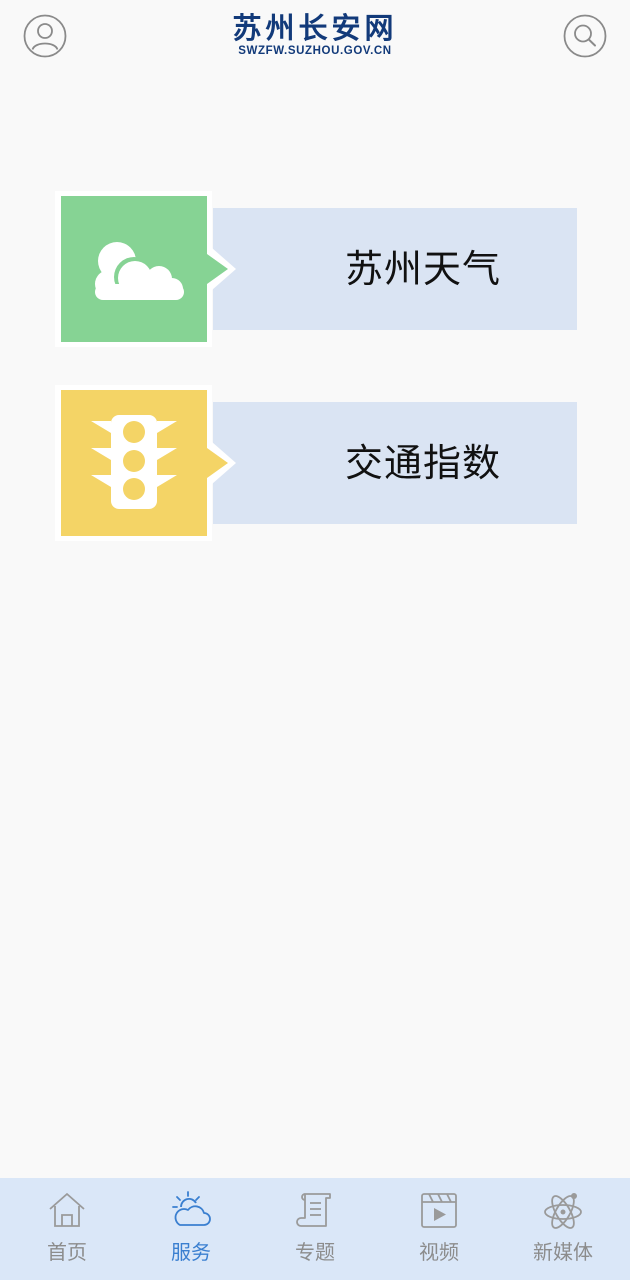 This screenshot has height=1280, width=630. I want to click on tab-label: 服务, so click(191, 1252).